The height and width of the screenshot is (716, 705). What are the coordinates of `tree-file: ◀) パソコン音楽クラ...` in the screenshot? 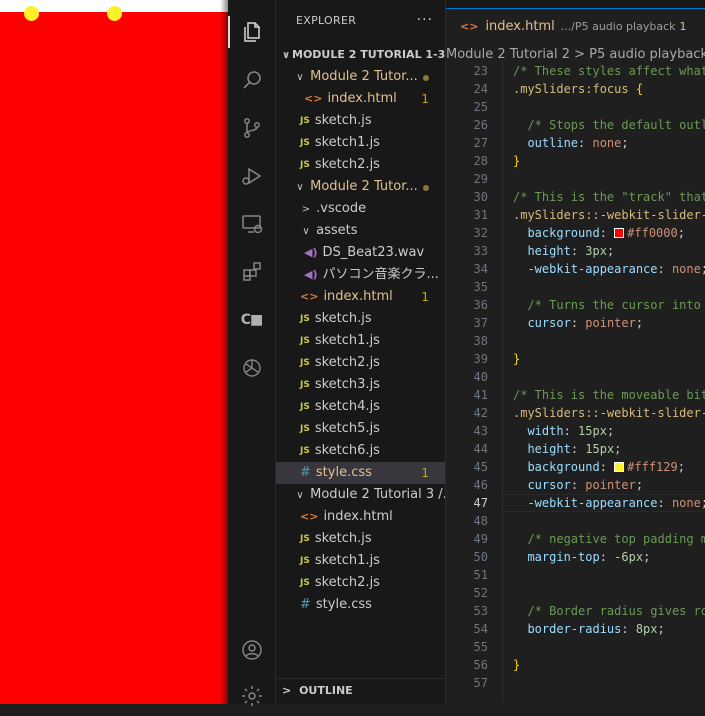 It's located at (360, 275).